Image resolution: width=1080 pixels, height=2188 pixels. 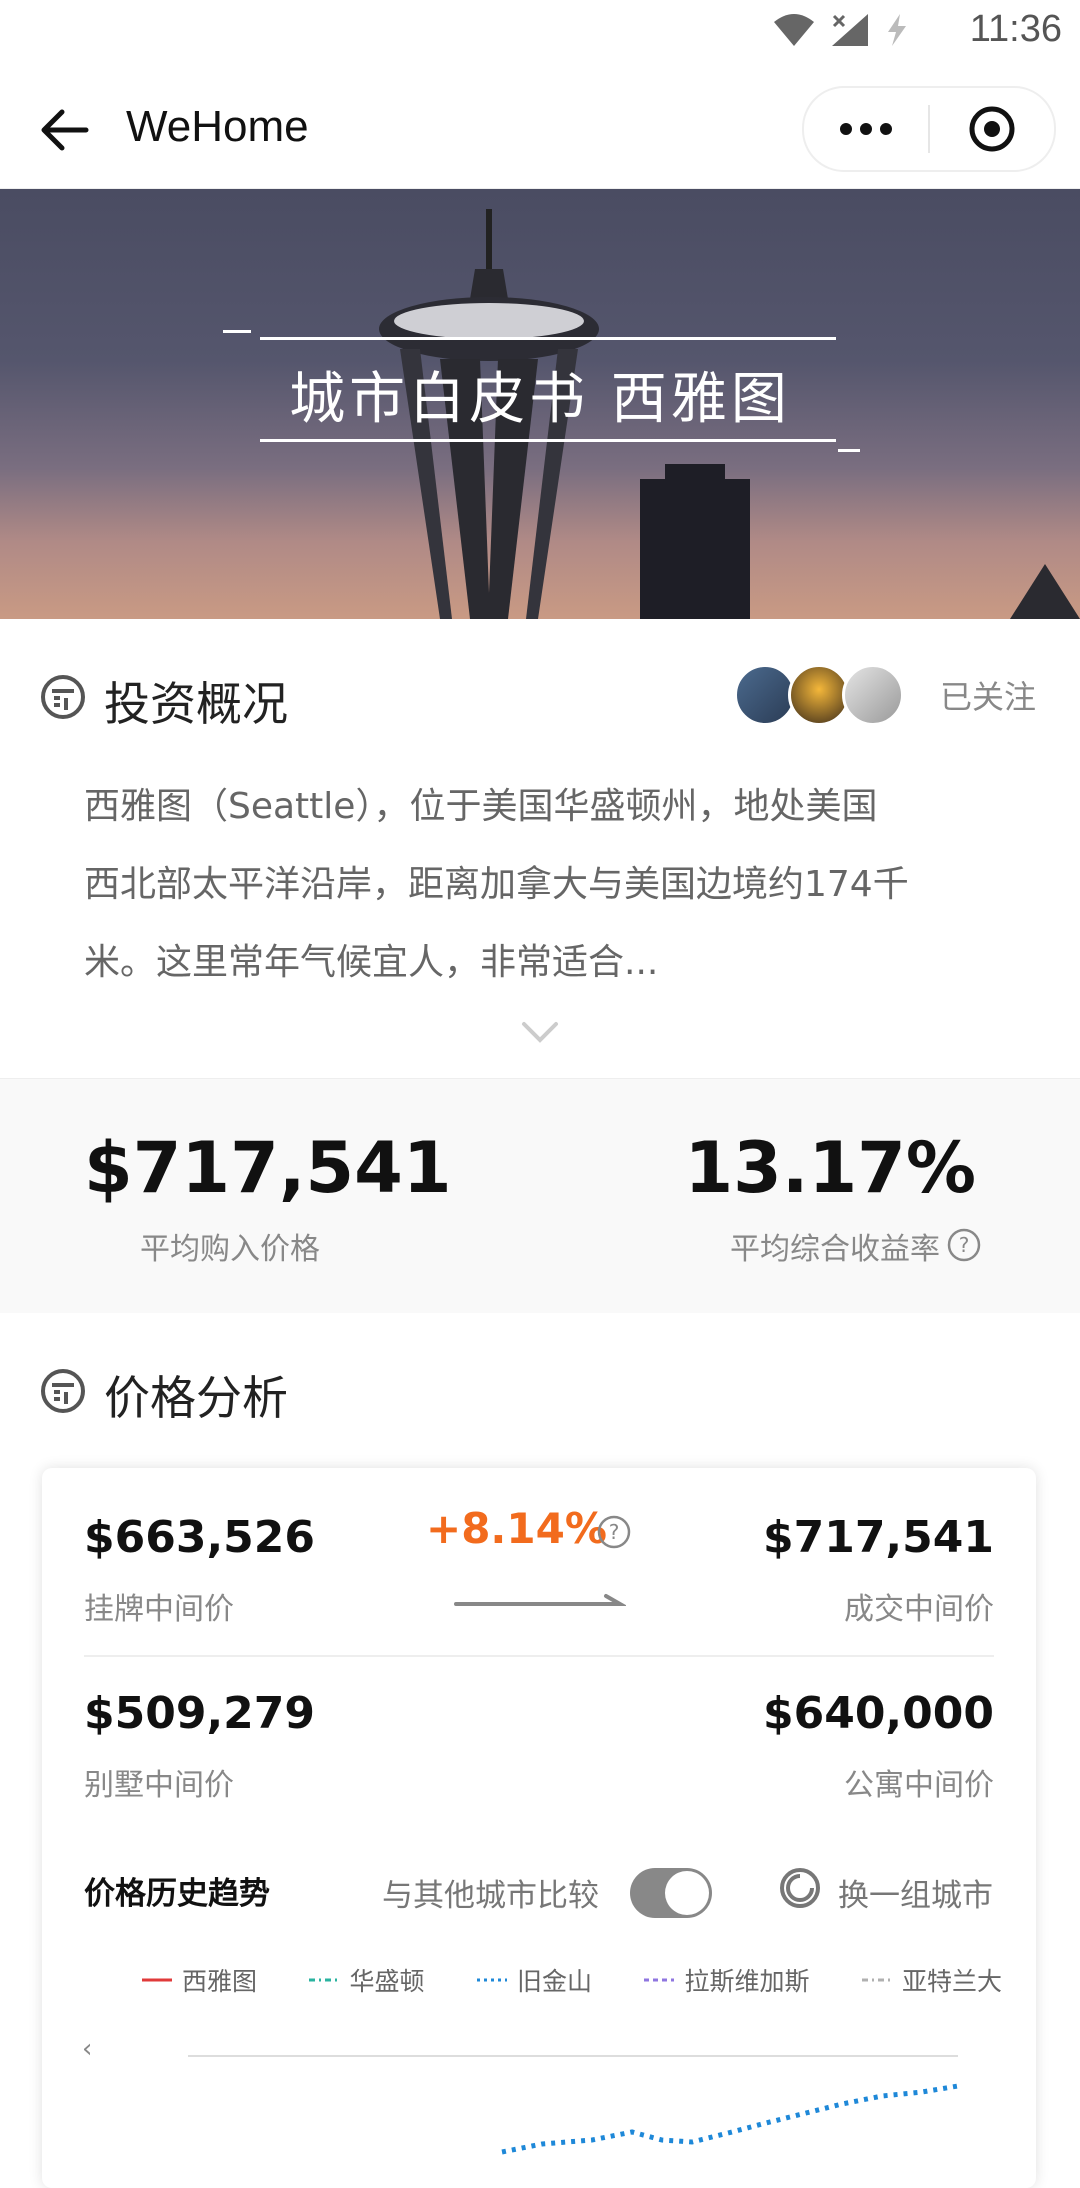 I want to click on follower-avatars, so click(x=819, y=695).